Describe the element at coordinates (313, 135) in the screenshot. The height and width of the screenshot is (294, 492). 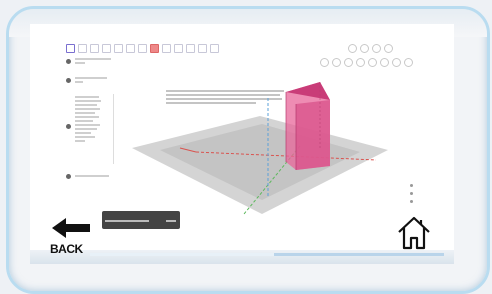
I see `prism-front-face` at that location.